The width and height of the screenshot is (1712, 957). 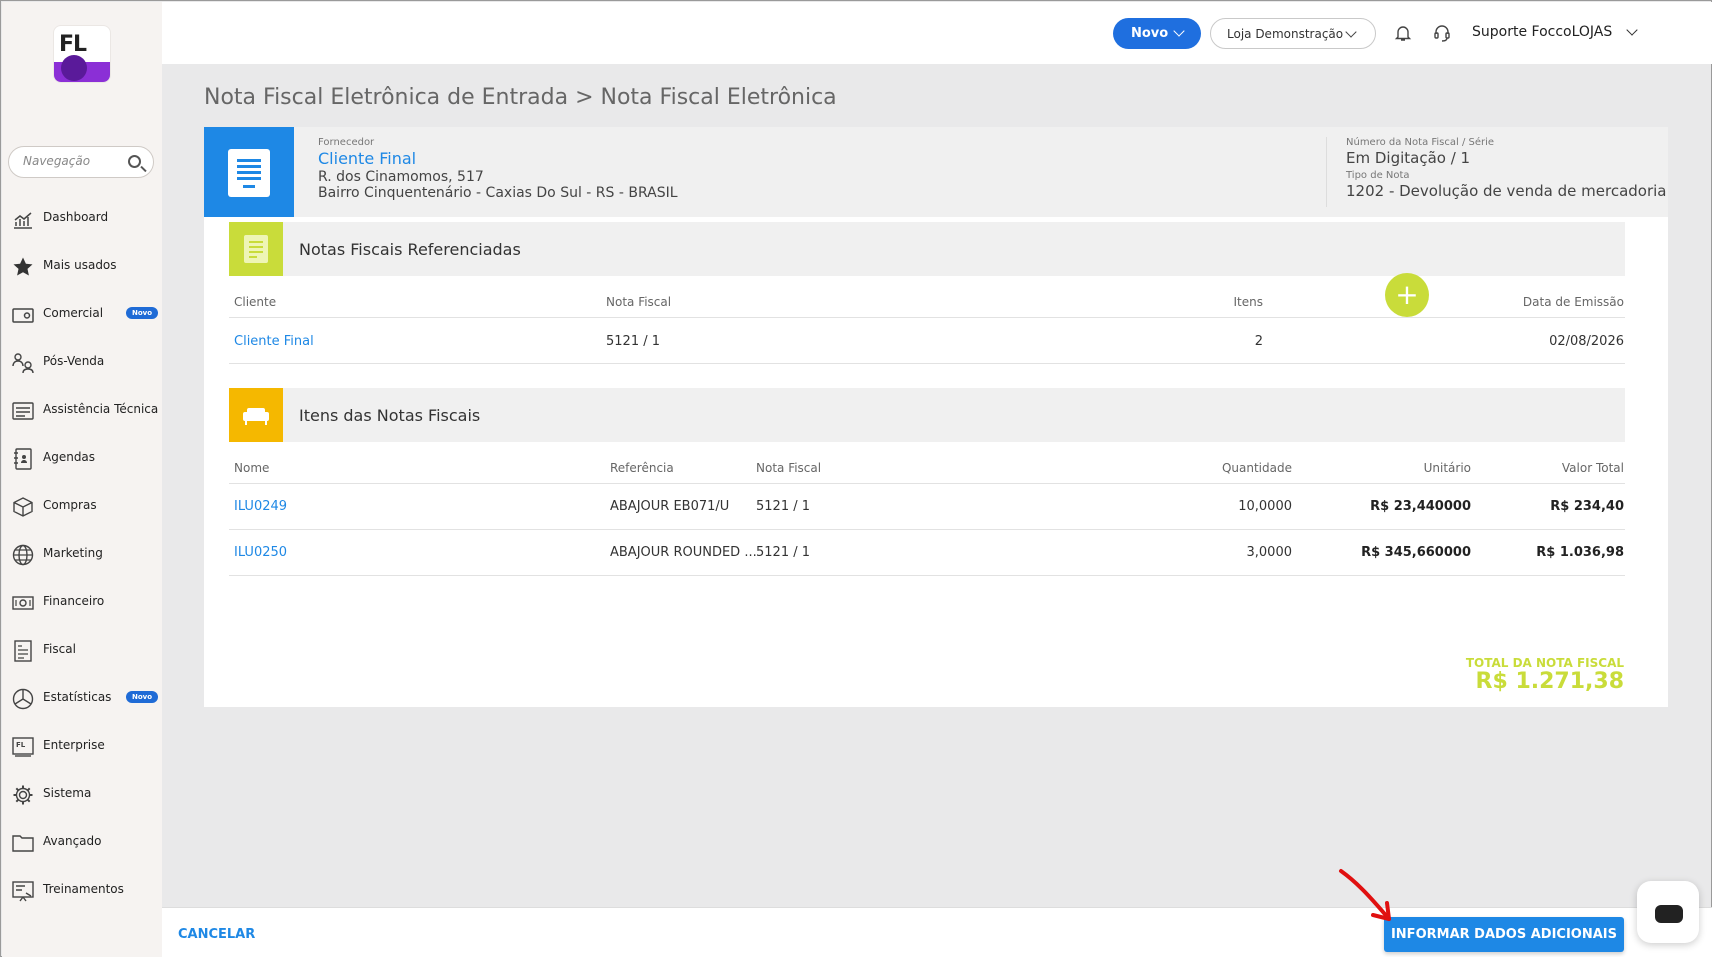 I want to click on invoice-items-title: Itens das Notas Fiscais, so click(x=390, y=415).